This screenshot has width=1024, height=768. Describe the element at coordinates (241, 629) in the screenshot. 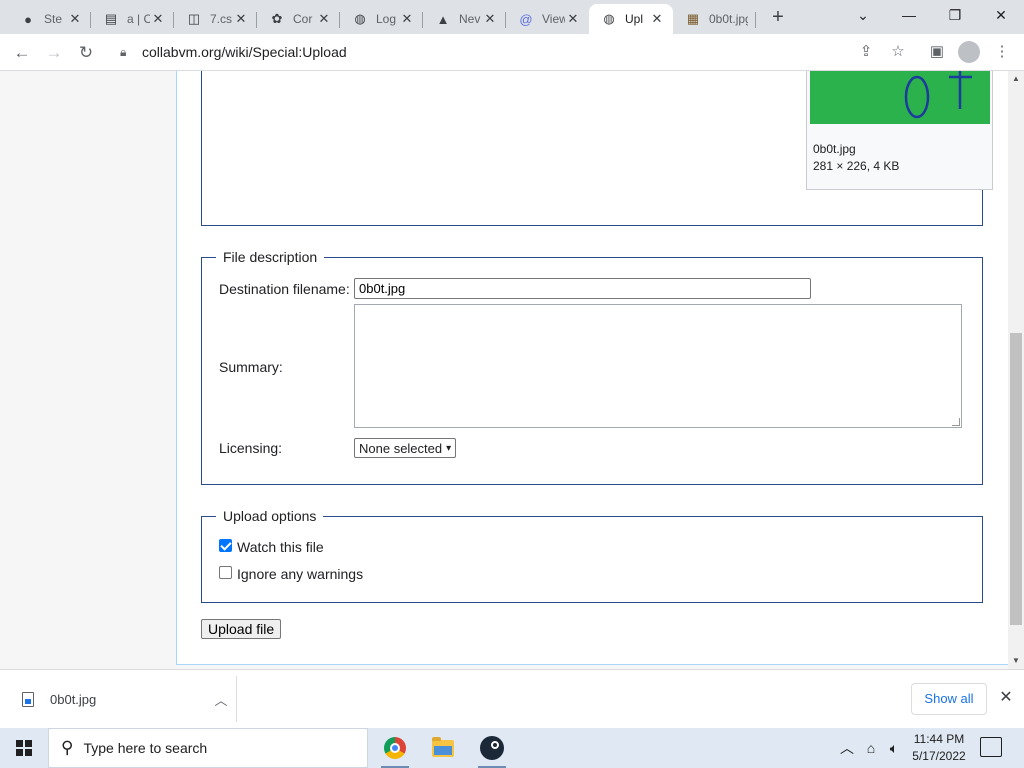

I see `upload-file-button: Upload file` at that location.